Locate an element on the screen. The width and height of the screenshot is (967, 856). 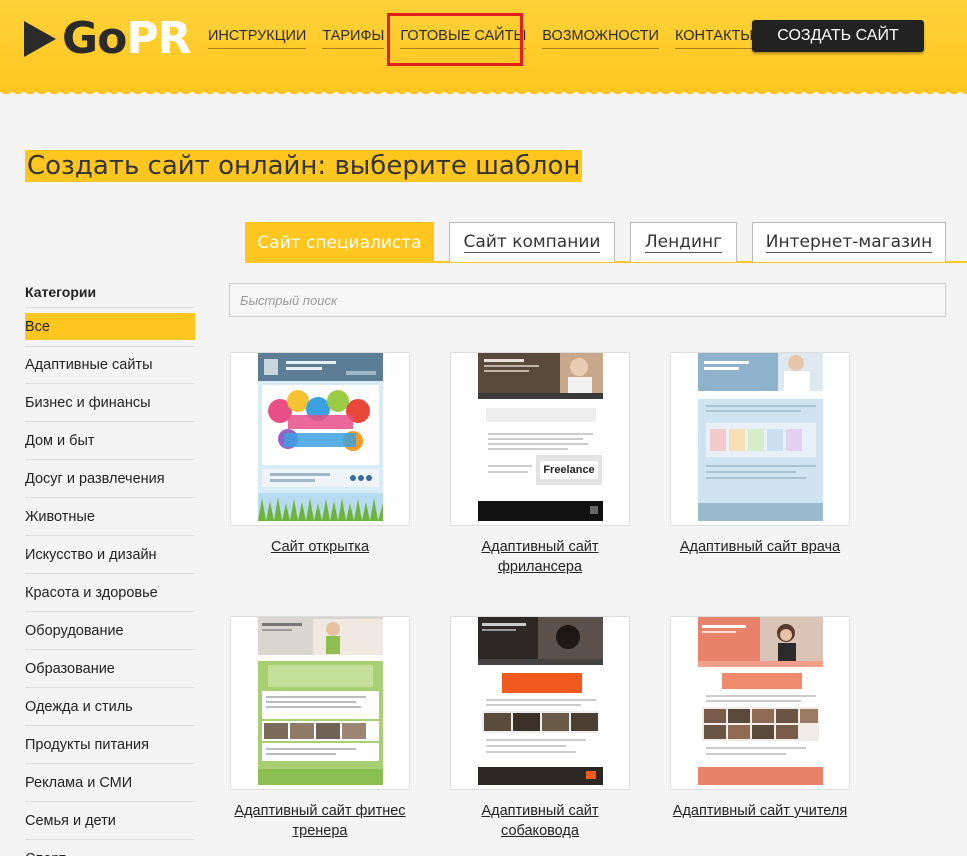
template-card: Адаптивный сайт врача is located at coordinates (760, 454).